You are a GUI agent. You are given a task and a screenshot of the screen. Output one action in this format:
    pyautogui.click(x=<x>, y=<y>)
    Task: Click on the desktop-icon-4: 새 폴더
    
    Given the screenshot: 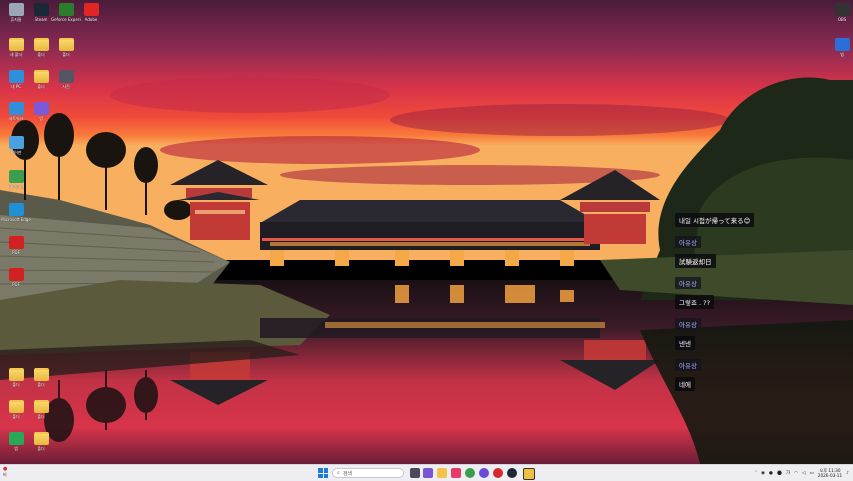 What is the action you would take?
    pyautogui.click(x=16, y=47)
    